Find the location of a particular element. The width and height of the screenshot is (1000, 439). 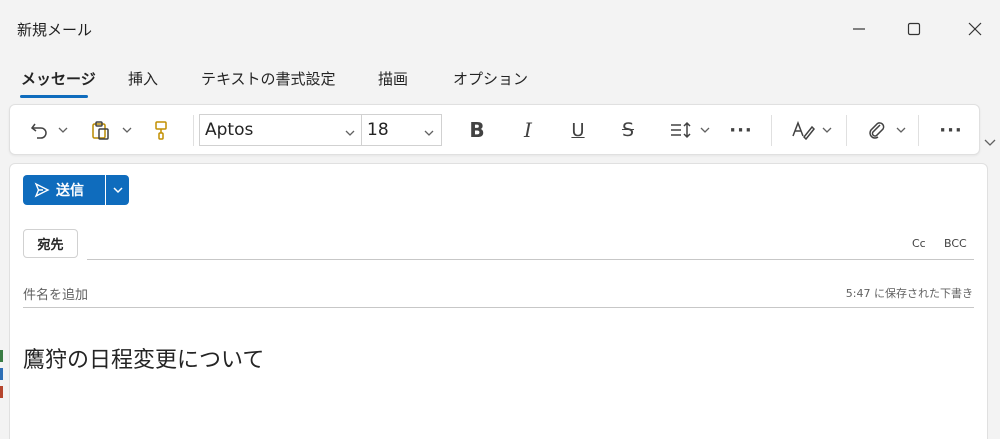

attach-file-button is located at coordinates (877, 130).